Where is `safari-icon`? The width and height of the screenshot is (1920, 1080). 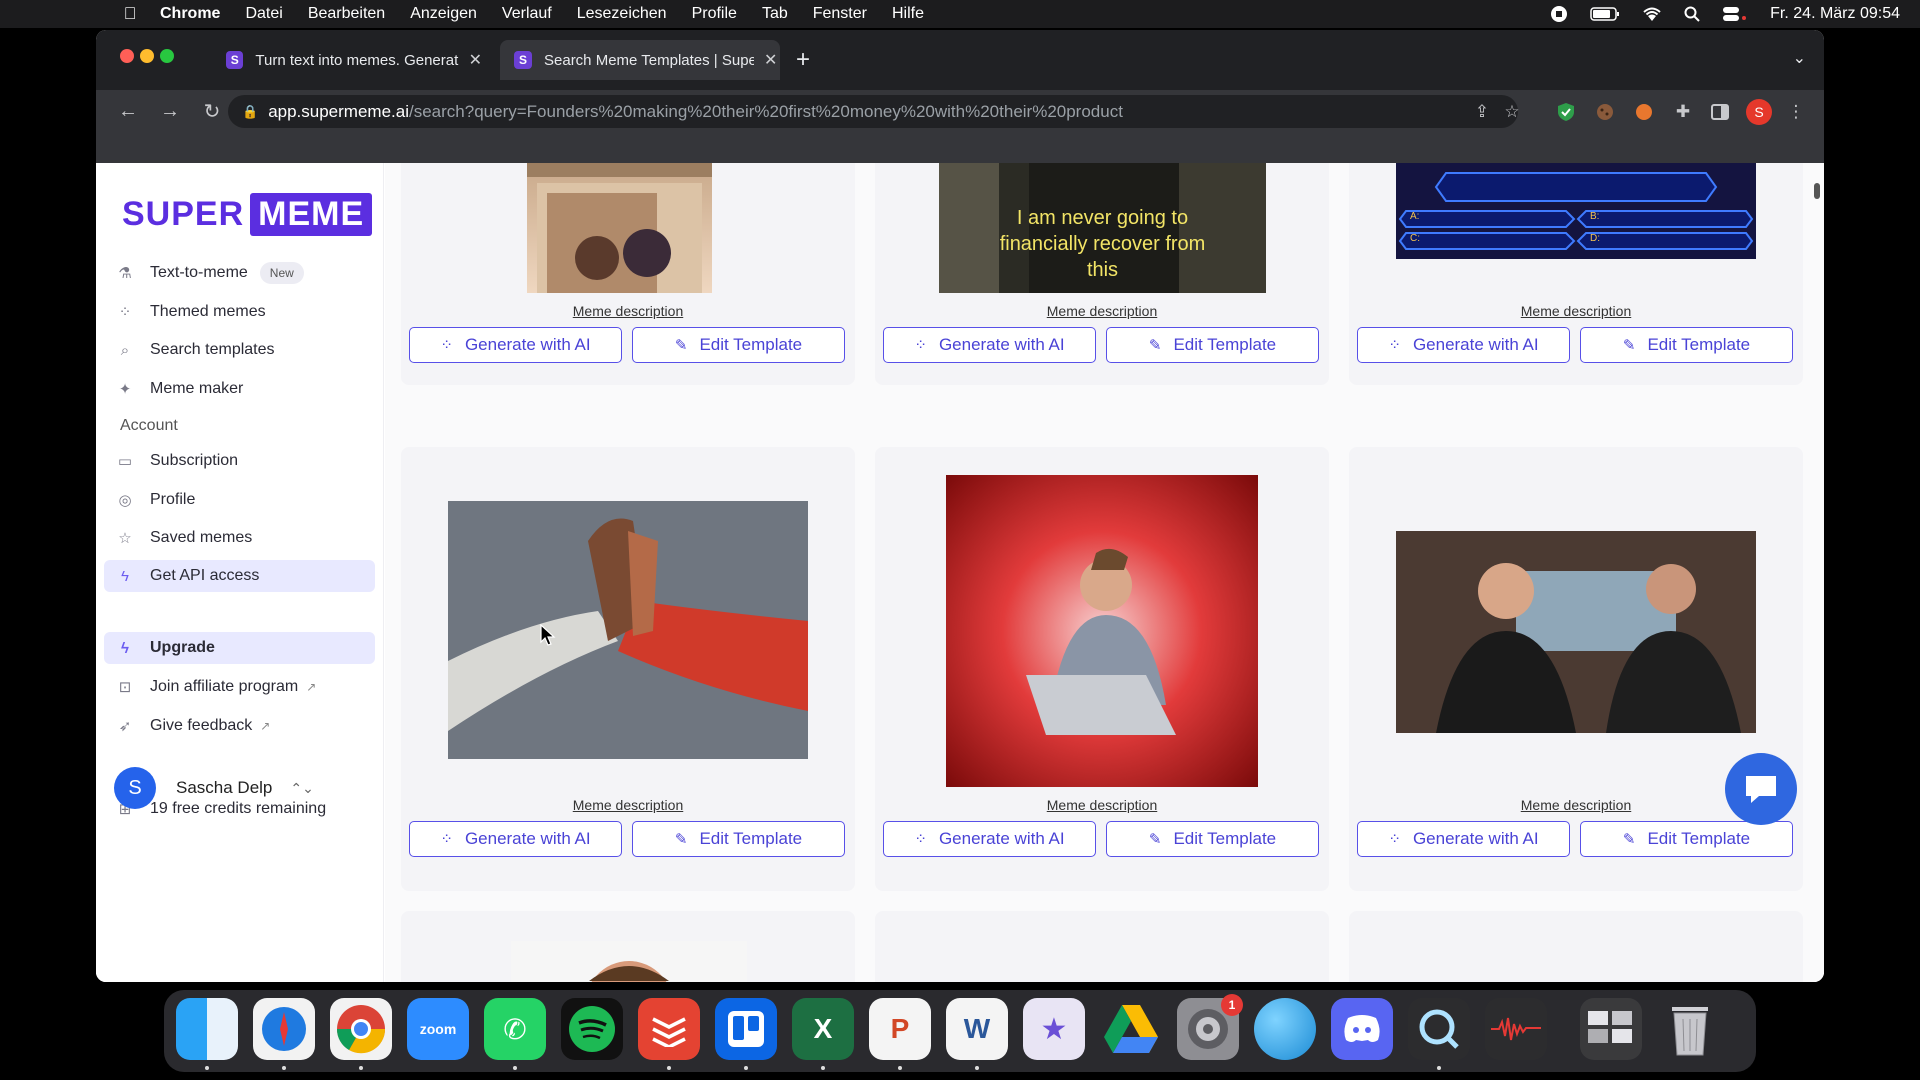
safari-icon is located at coordinates (284, 1029).